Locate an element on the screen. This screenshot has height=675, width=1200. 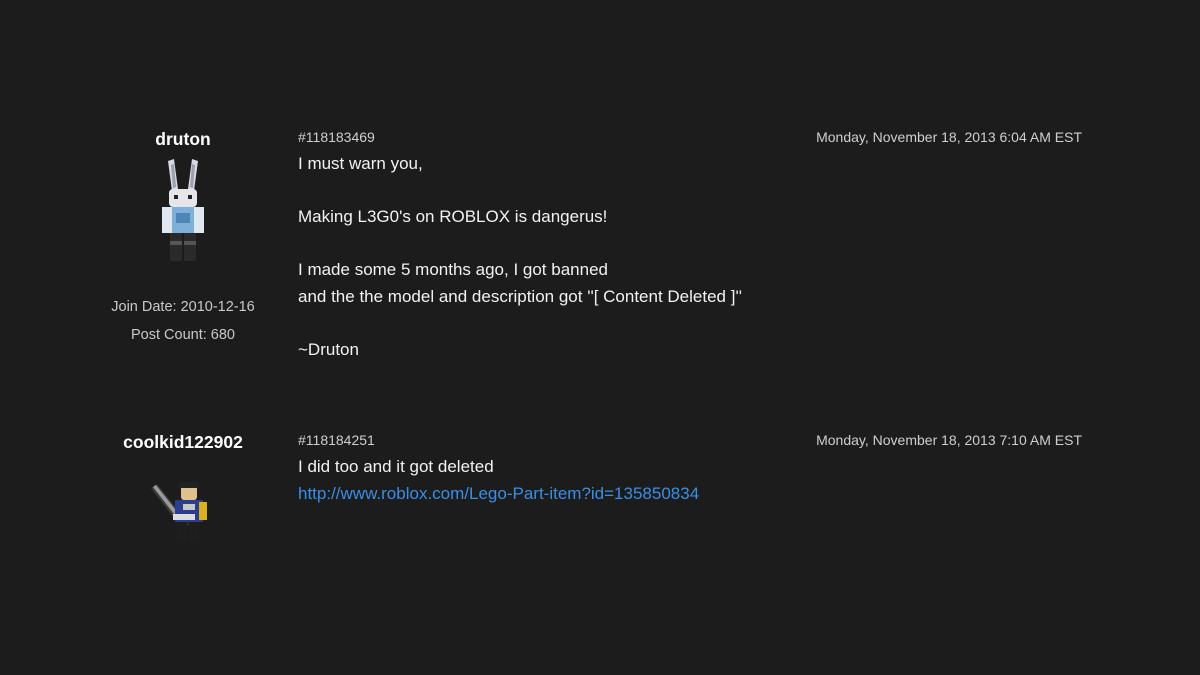
post-line: Making L3G0's on ROBLOX is dangerus! is located at coordinates (453, 216).